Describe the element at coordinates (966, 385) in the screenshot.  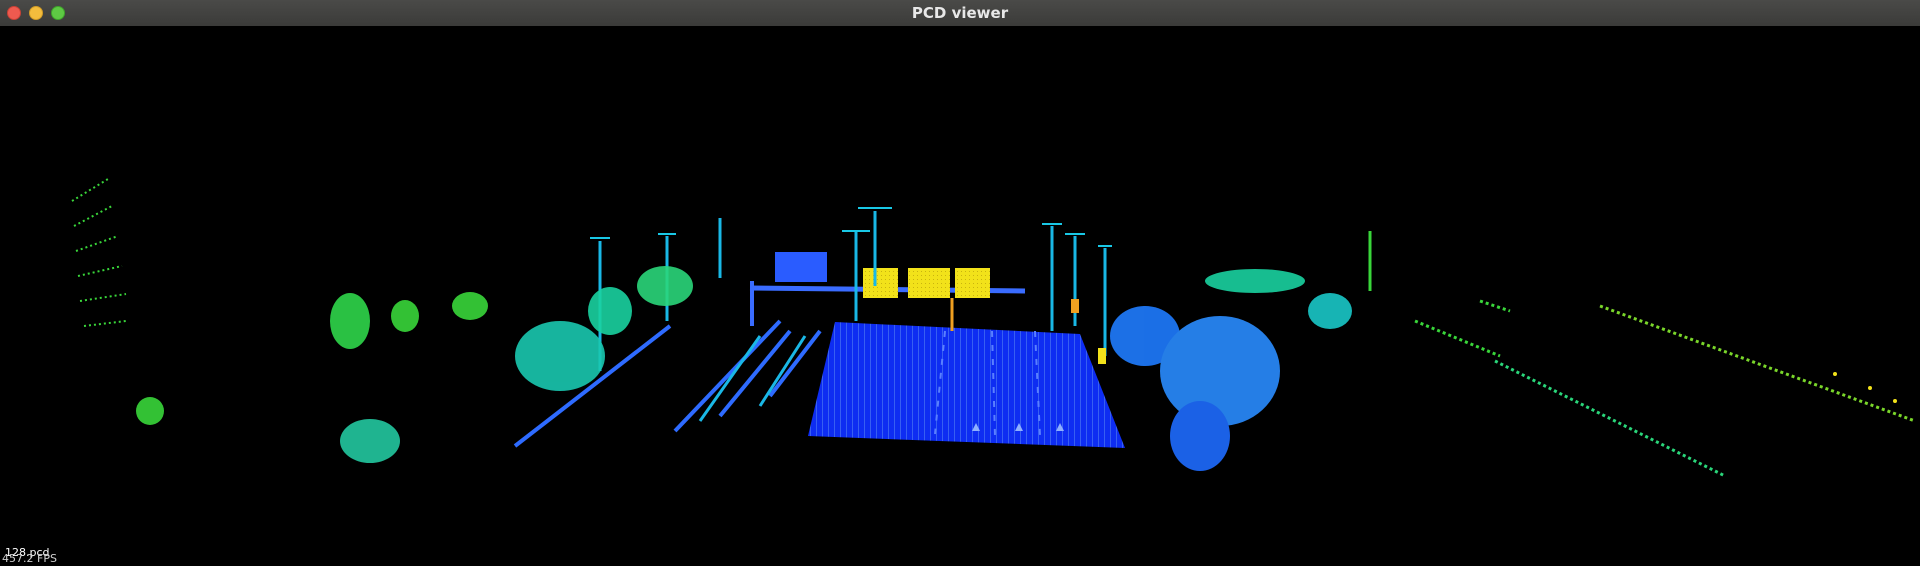
I see `road-surface` at that location.